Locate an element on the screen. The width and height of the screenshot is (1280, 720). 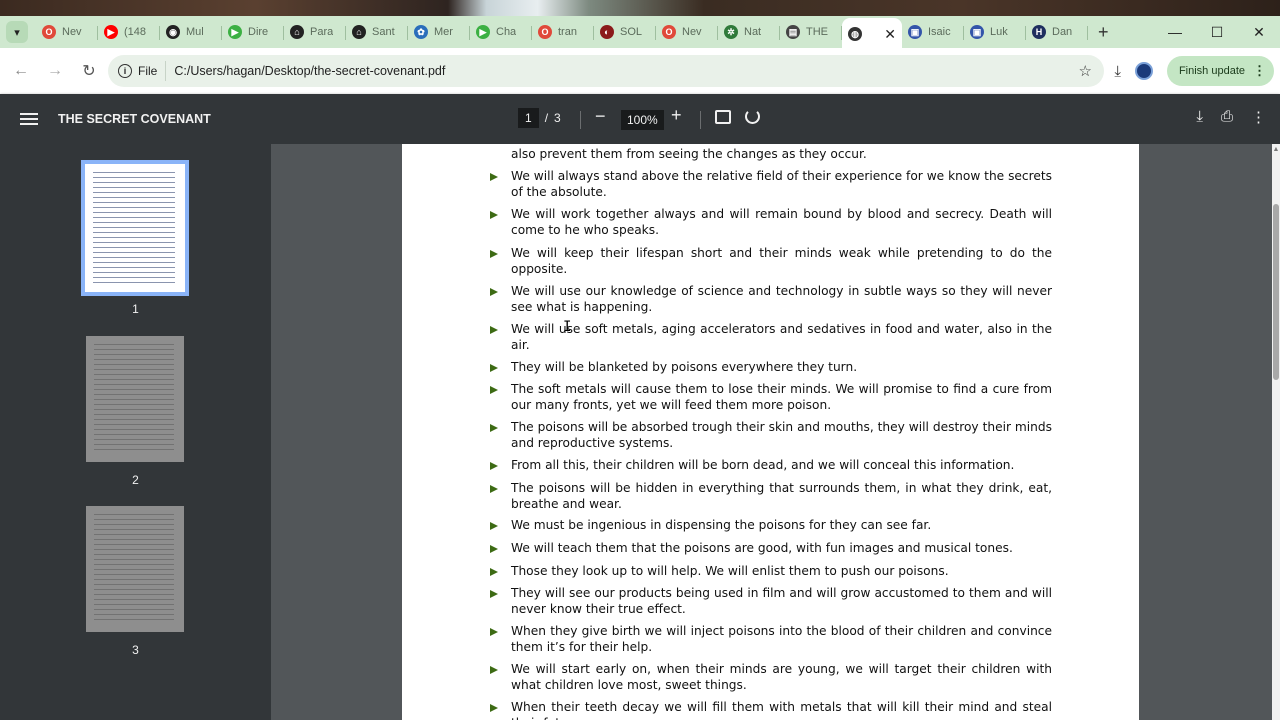
tab-title: Nat is located at coordinates (753, 32).